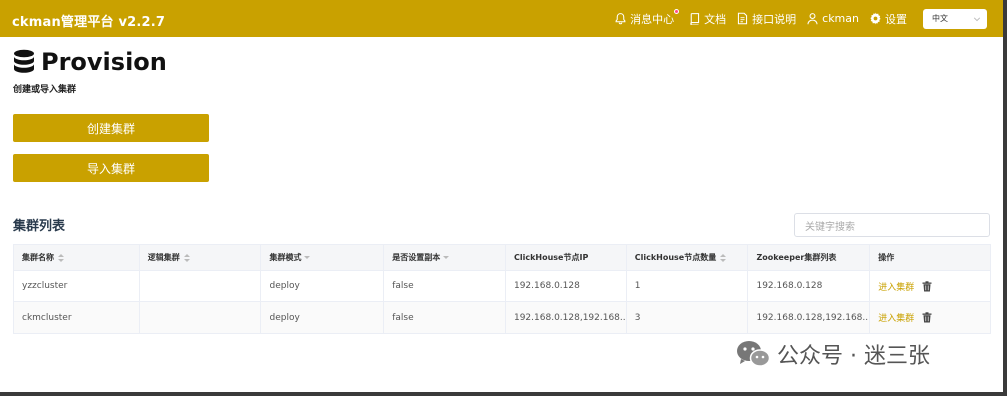  I want to click on nav-messages-label: 消息中心, so click(652, 19).